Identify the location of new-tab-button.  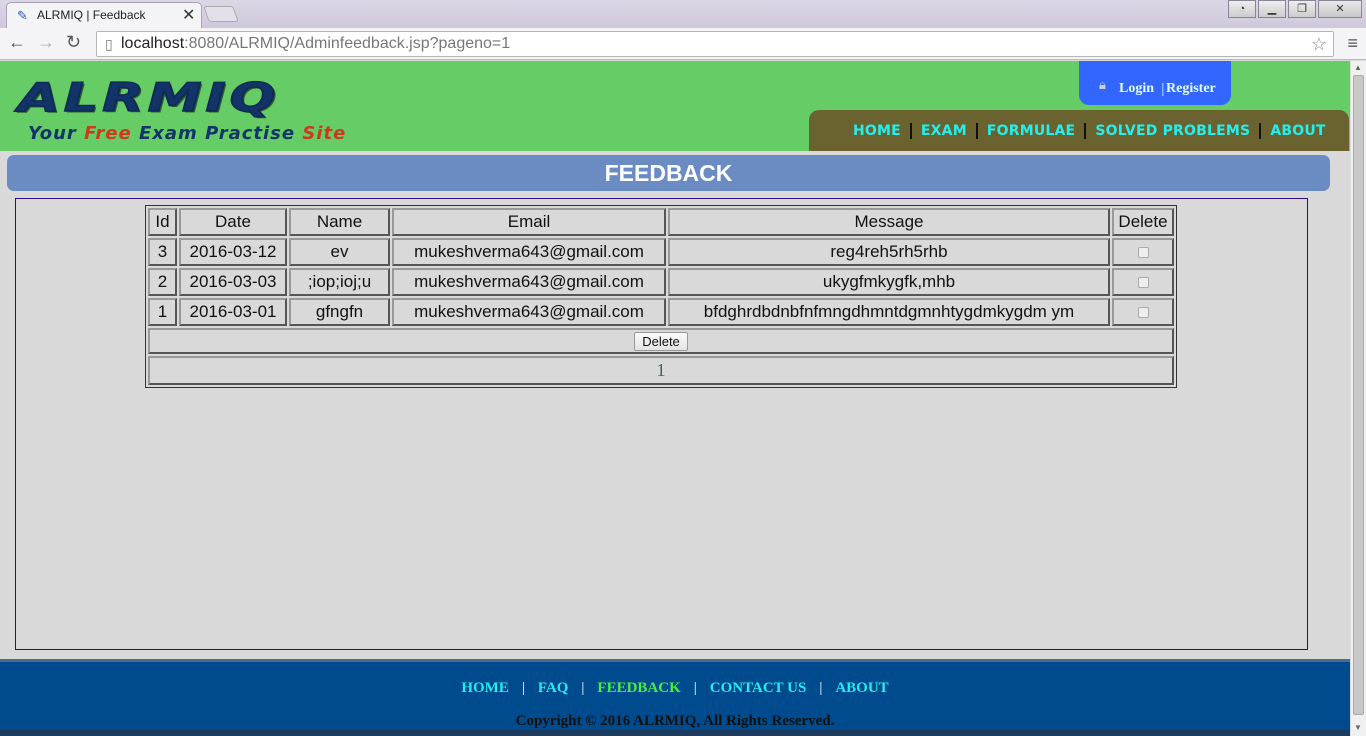
(221, 14).